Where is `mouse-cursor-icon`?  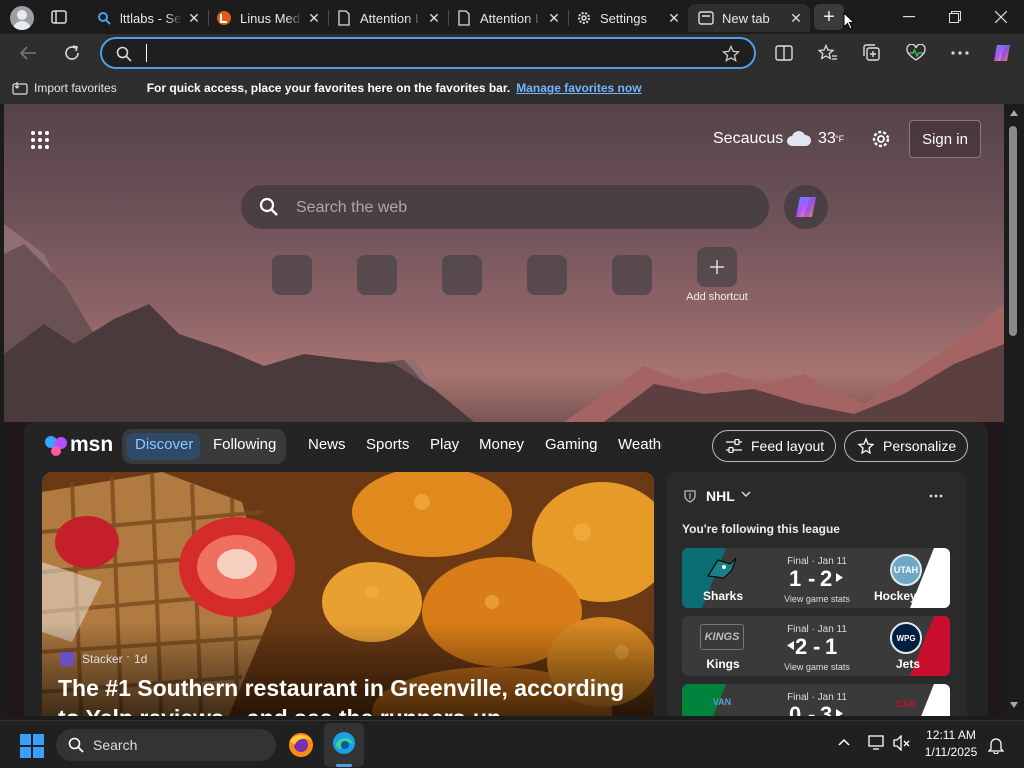
mouse-cursor-icon is located at coordinates (849, 21).